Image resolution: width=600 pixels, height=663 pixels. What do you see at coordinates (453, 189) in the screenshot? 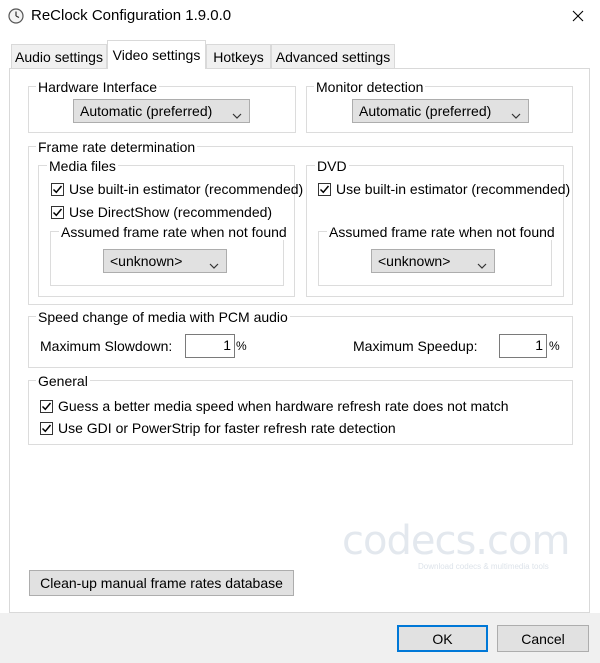
I see `dvd-builtin-estimator-label: Use built-in estimator (recommended)` at bounding box center [453, 189].